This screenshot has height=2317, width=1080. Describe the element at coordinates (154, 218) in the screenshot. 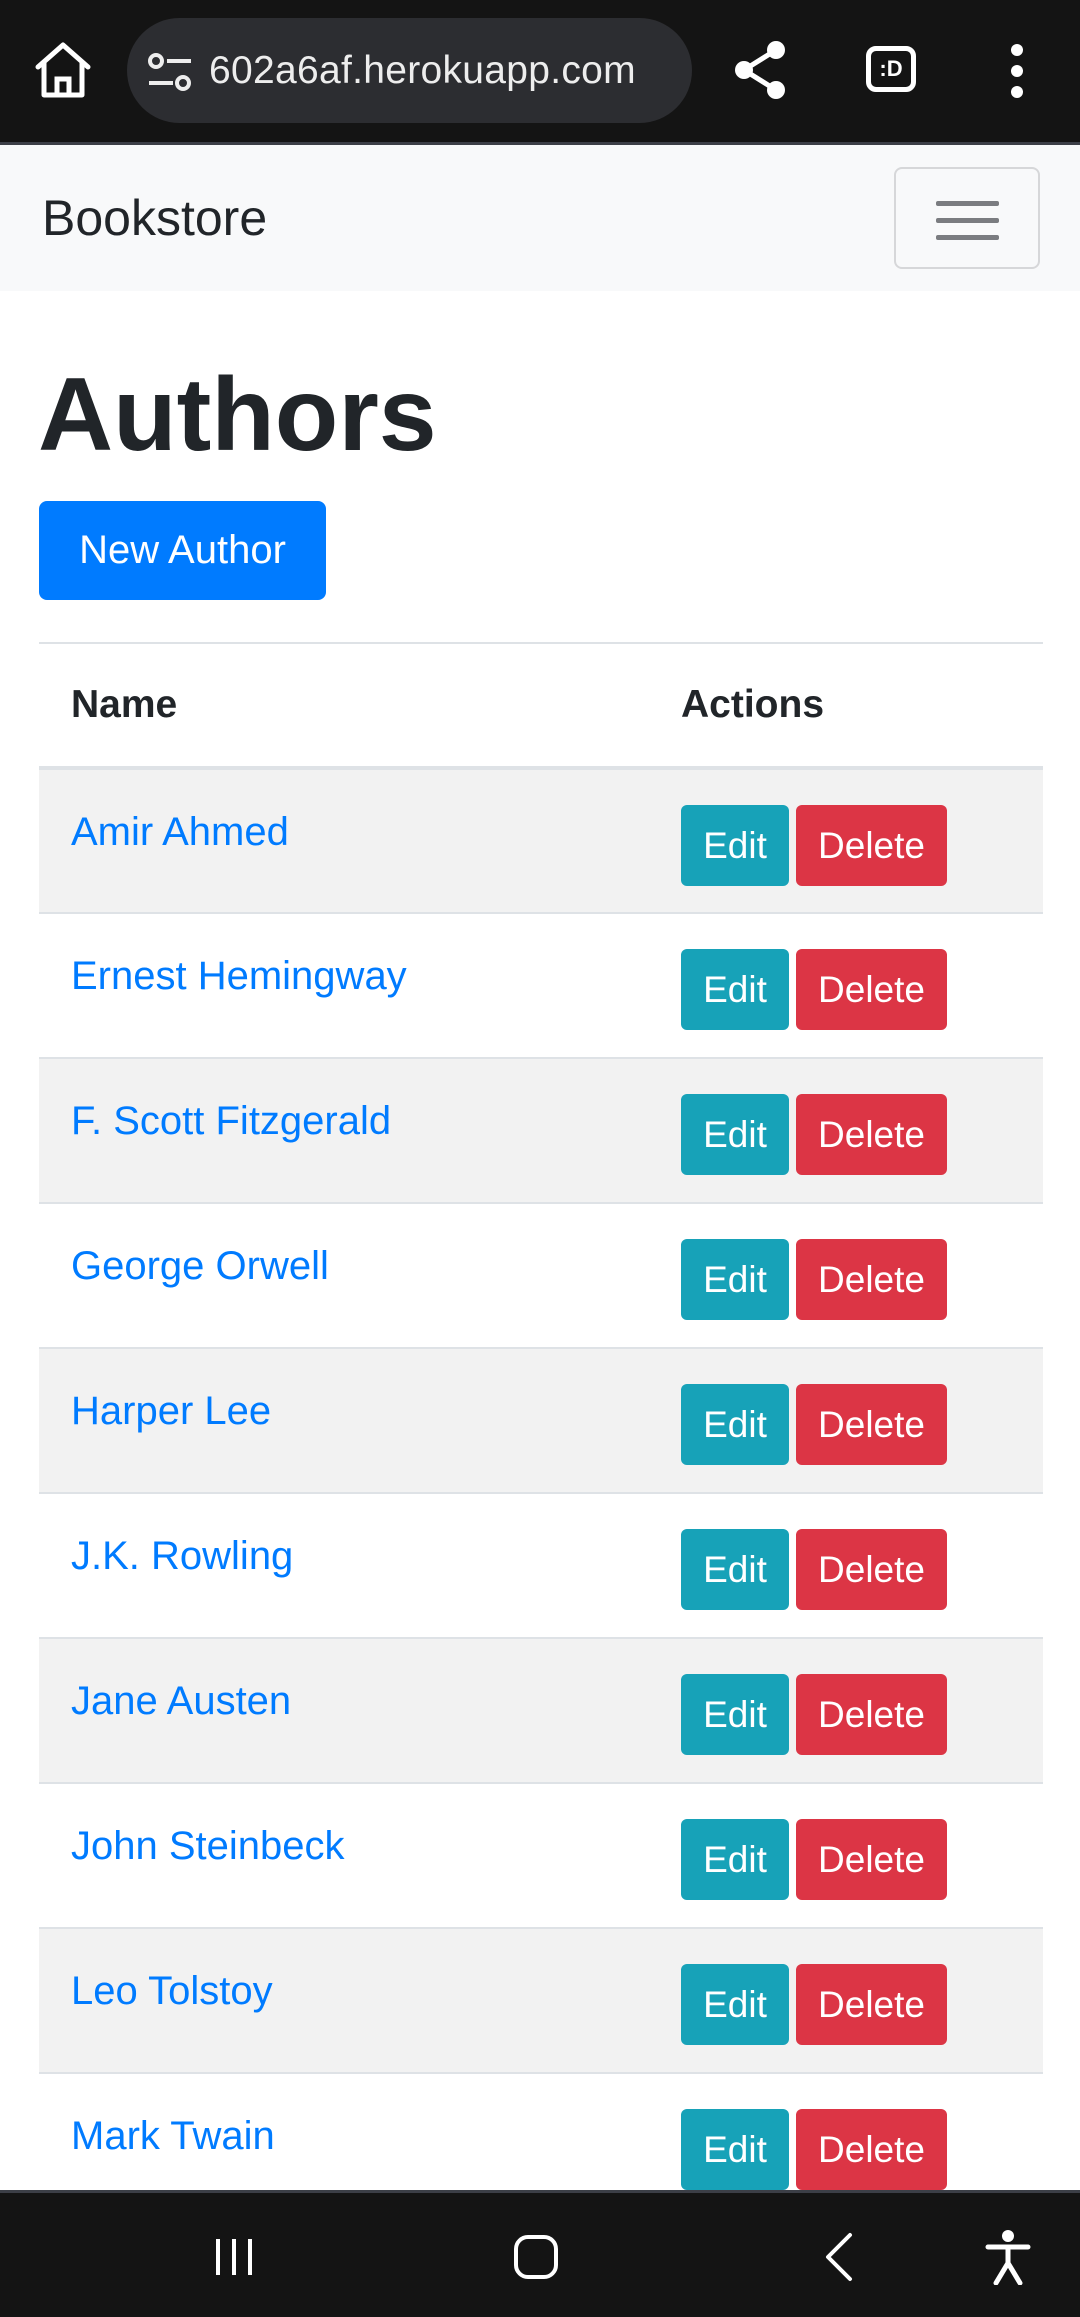

I see `navbar-brand: Bookstore` at that location.